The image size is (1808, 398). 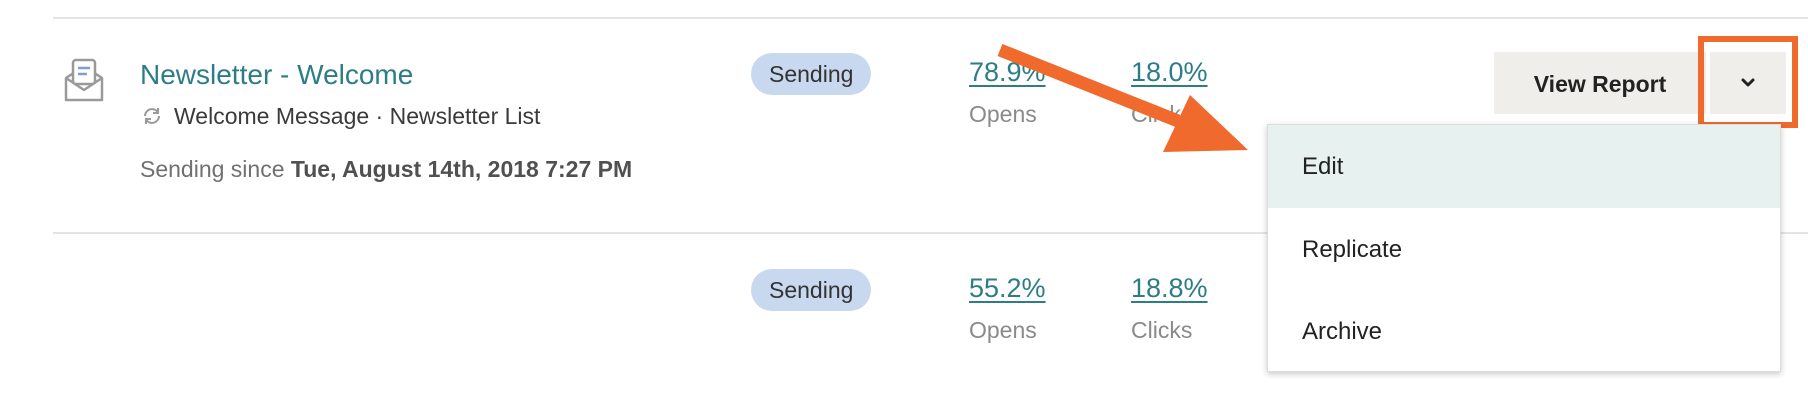 What do you see at coordinates (84, 80) in the screenshot?
I see `email-campaign-icon` at bounding box center [84, 80].